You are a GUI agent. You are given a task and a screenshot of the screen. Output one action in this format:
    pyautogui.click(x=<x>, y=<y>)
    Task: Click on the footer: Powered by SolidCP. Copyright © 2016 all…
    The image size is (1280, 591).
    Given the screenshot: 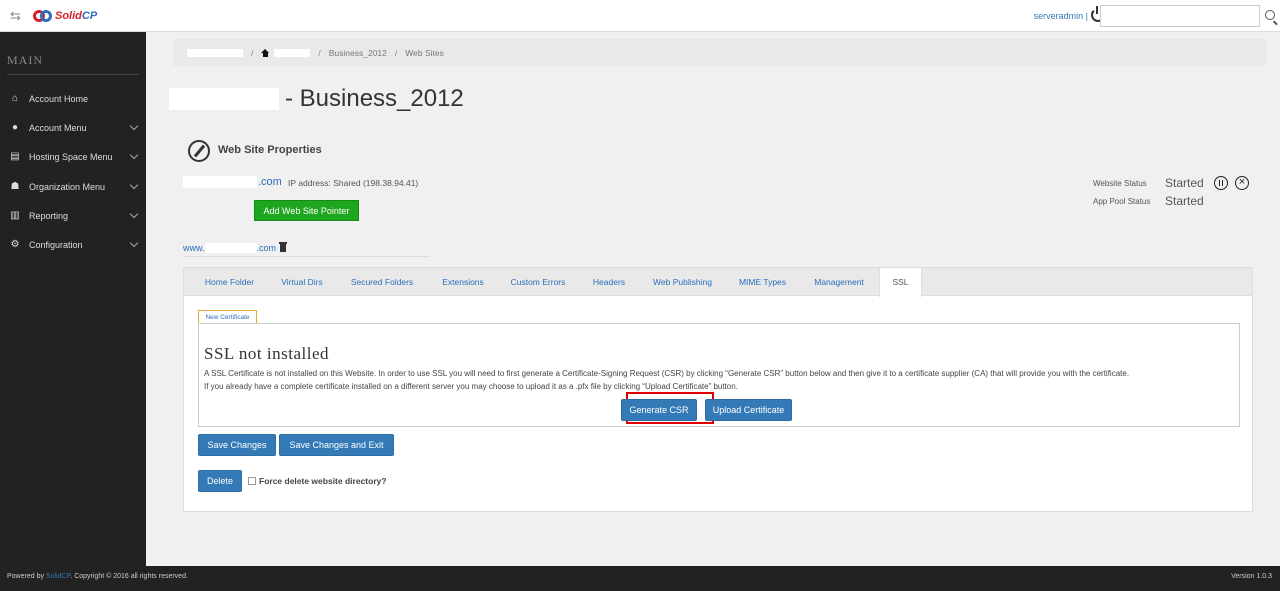 What is the action you would take?
    pyautogui.click(x=640, y=578)
    